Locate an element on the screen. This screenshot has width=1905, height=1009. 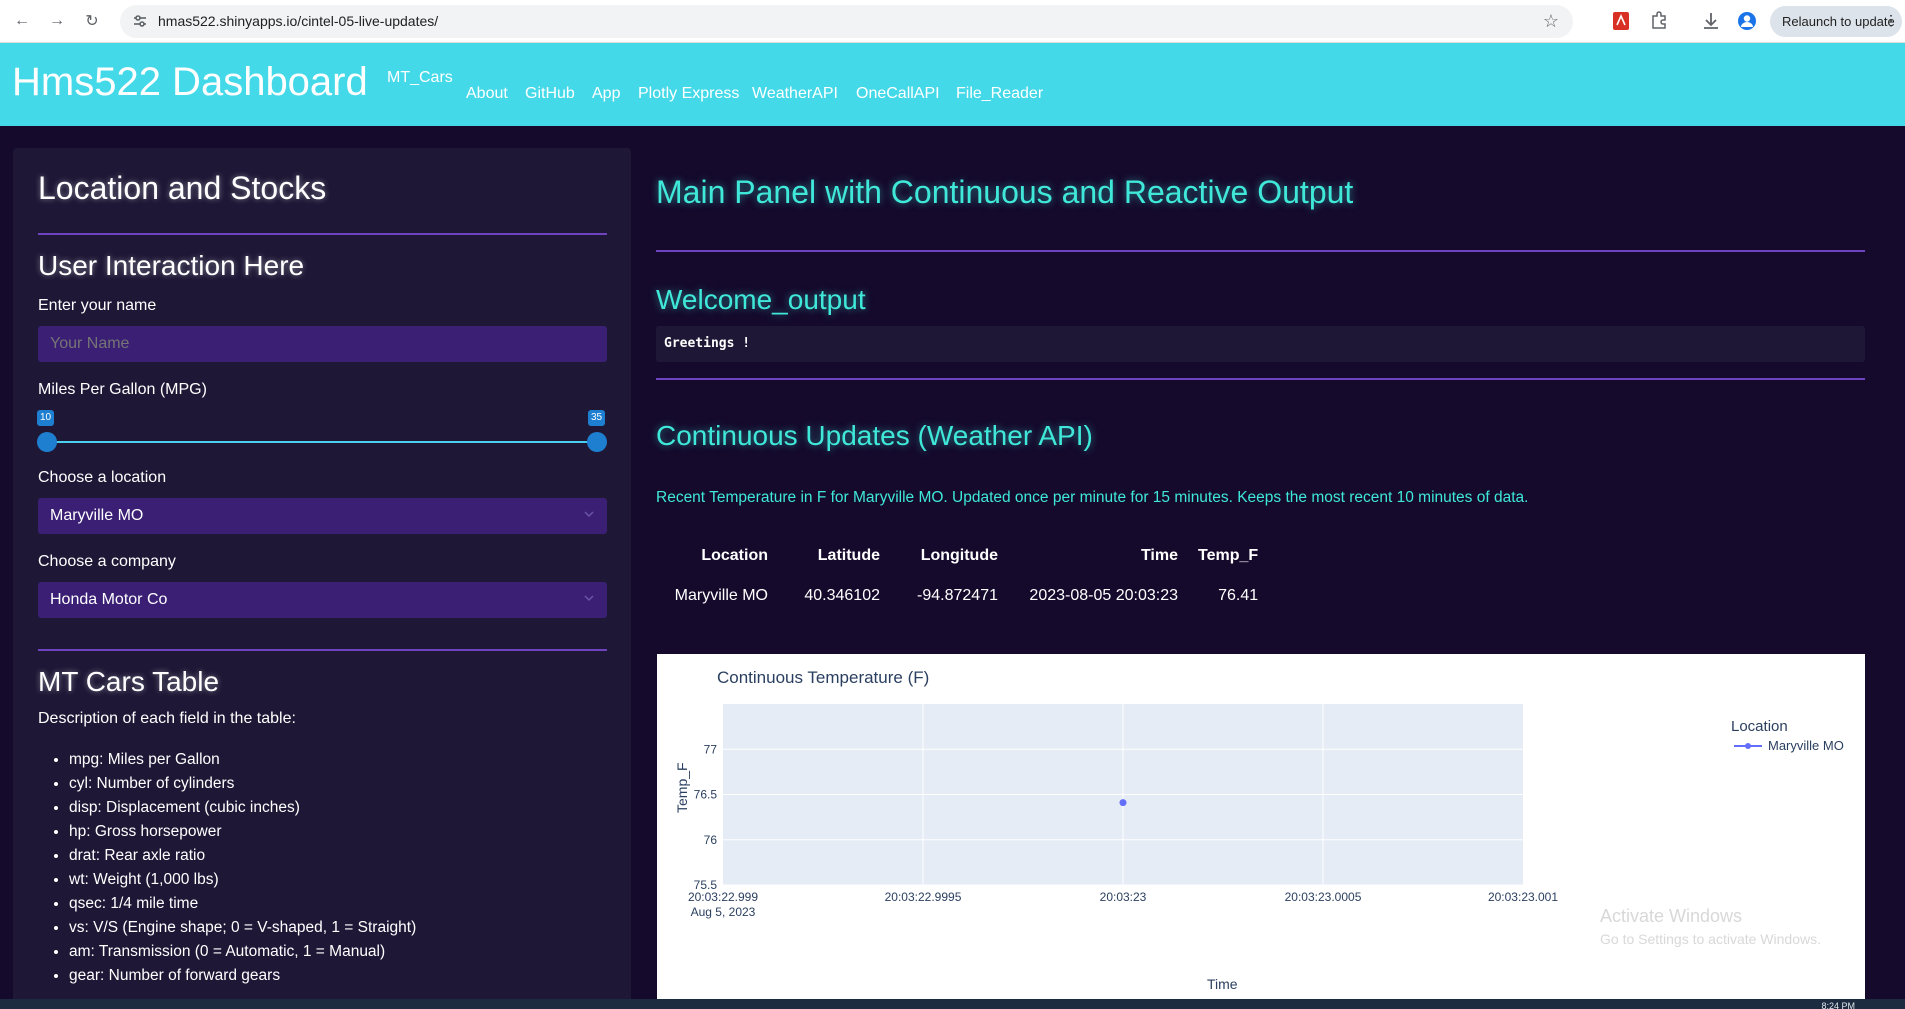
nav-link-app: App is located at coordinates (606, 94).